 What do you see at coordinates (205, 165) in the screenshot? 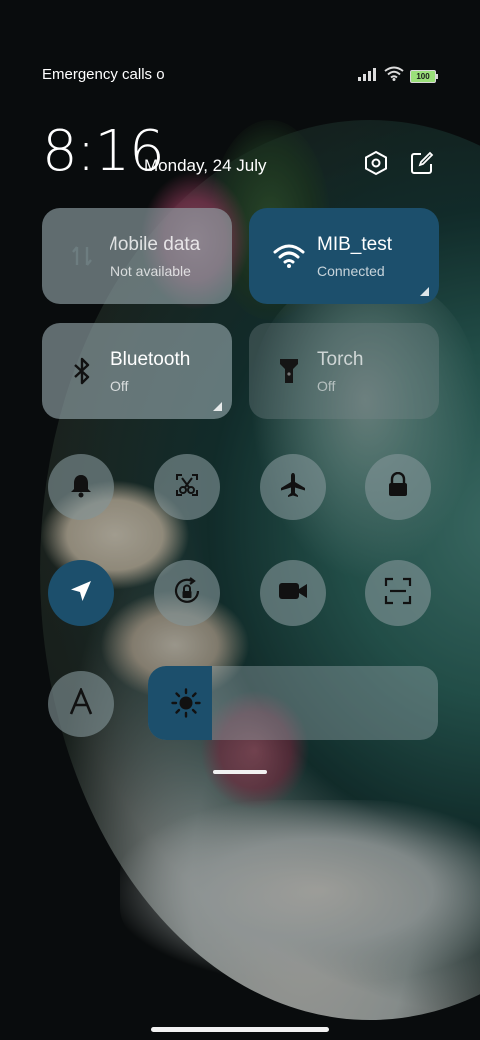
I see `date: Monday, 24 July` at bounding box center [205, 165].